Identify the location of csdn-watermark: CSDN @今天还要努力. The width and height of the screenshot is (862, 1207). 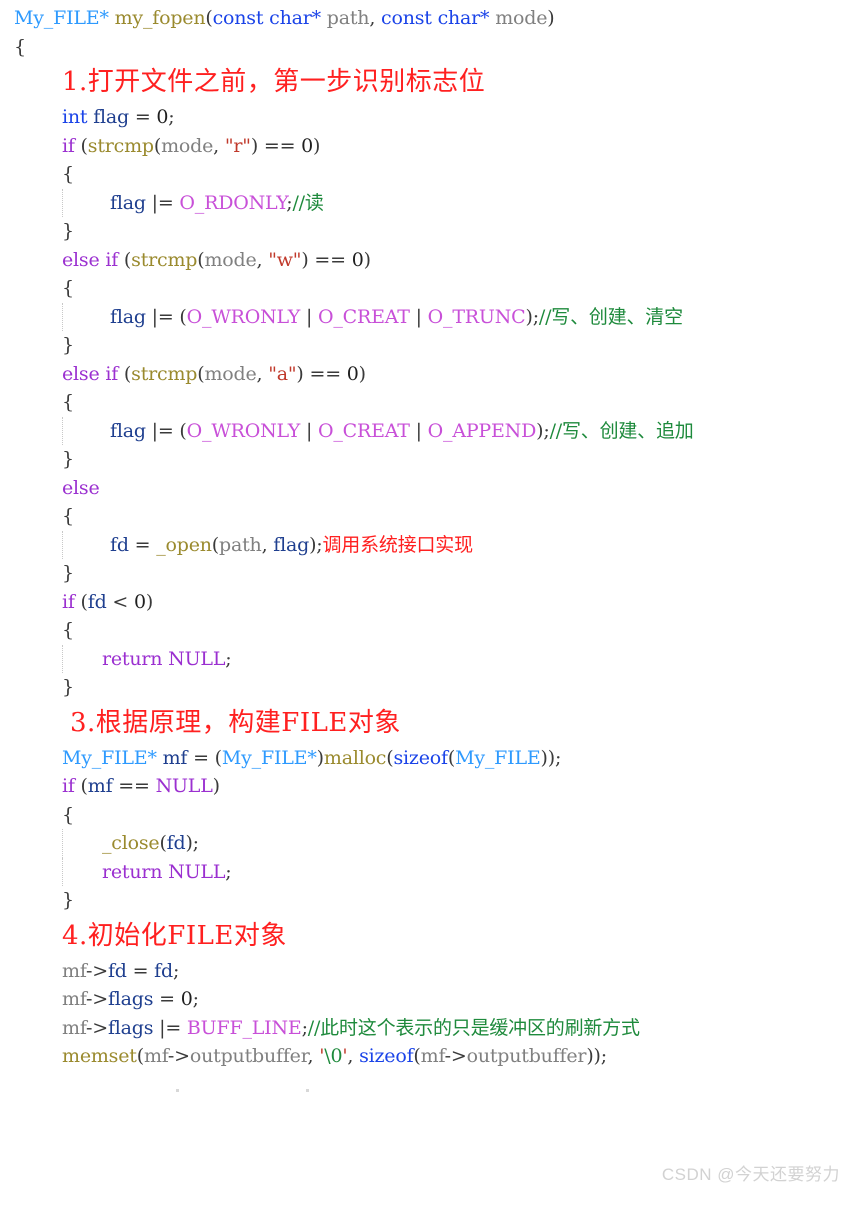
(750, 1174).